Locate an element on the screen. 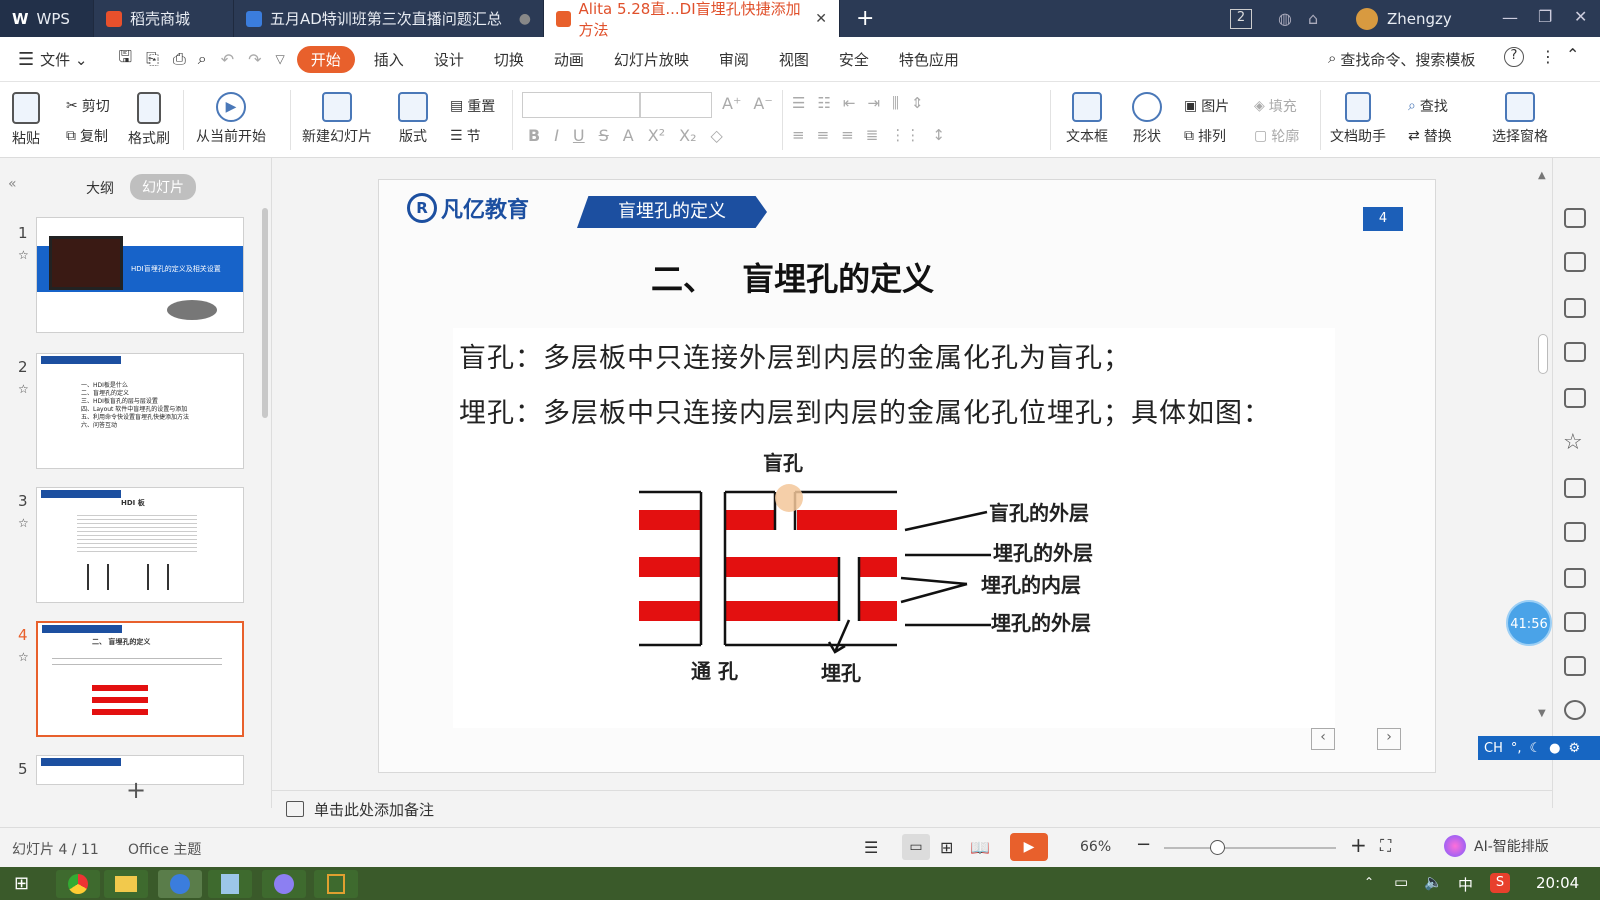 The image size is (1600, 900). chrome-icon is located at coordinates (78, 884).